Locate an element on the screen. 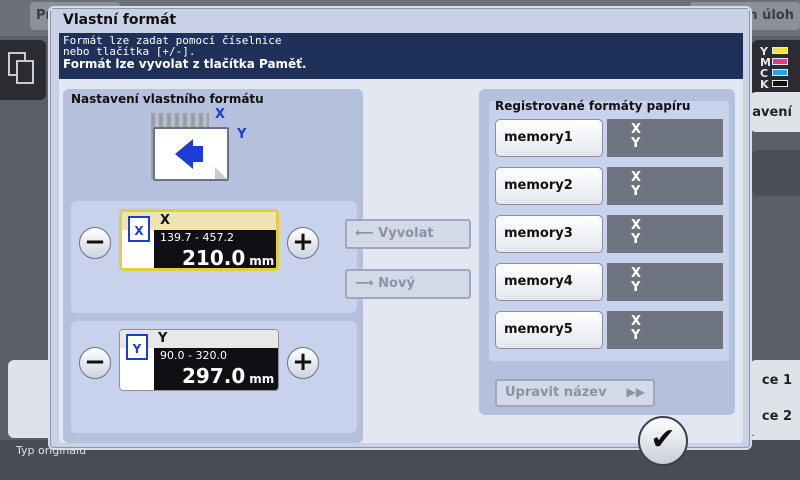 This screenshot has width=800, height=480. rename-button: Upravit název ▶▶ is located at coordinates (575, 393).